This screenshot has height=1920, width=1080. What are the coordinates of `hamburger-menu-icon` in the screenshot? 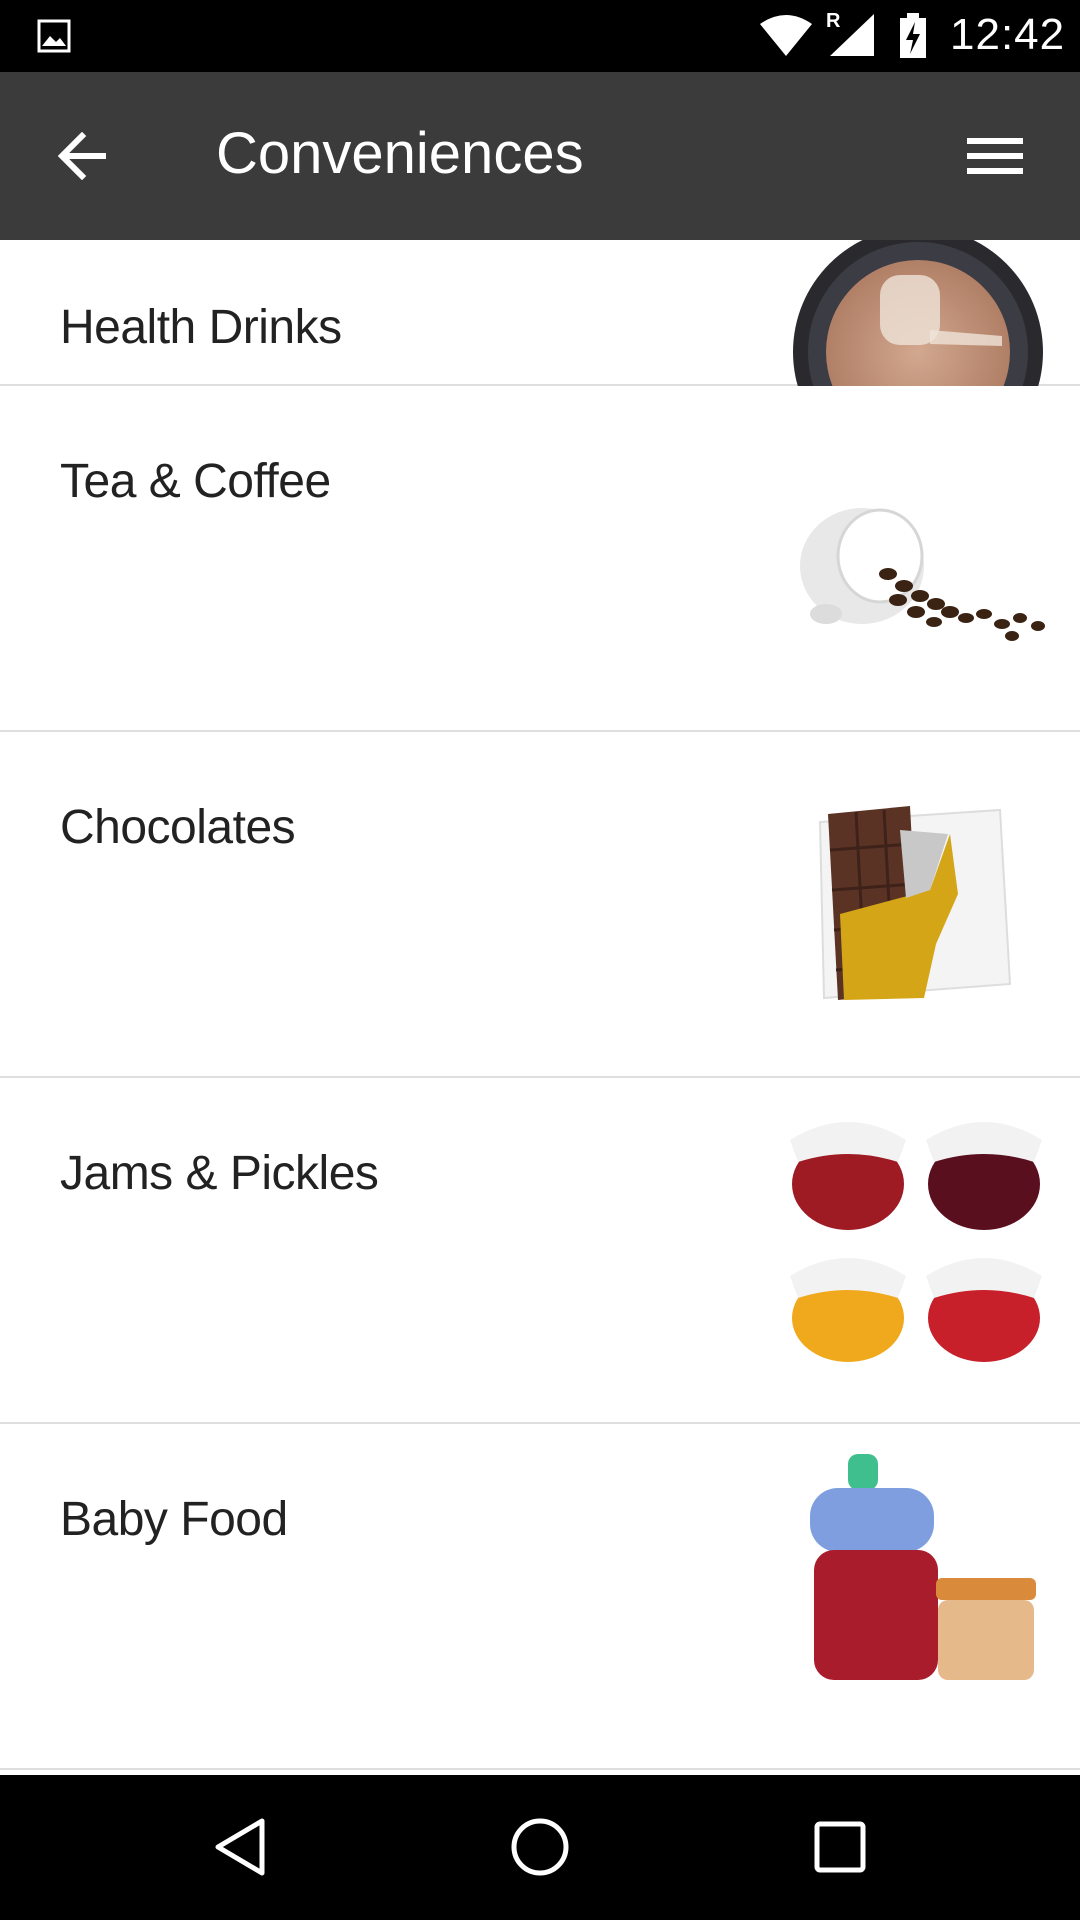 It's located at (995, 156).